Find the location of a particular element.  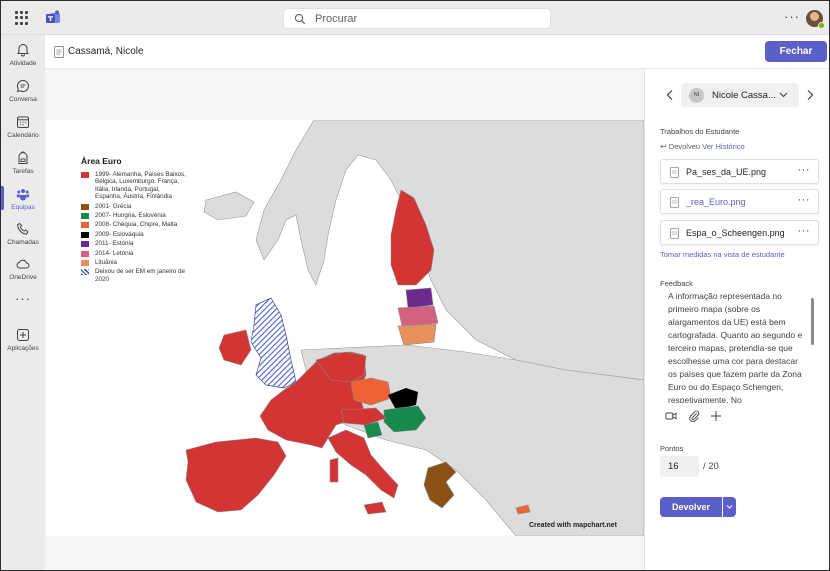

legend-text: Deixou de ser EM em janeiro de 2020 is located at coordinates (140, 275).